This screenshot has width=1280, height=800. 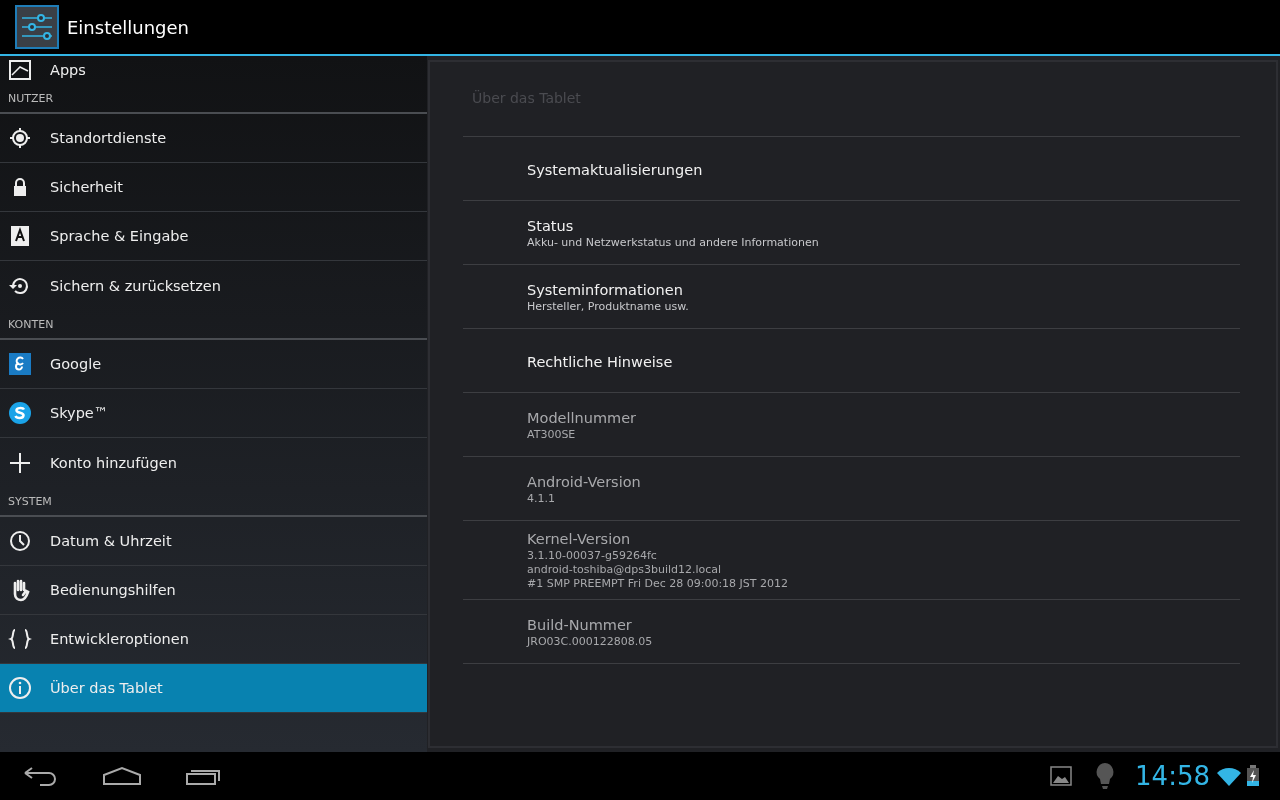 I want to click on plus-icon, so click(x=20, y=462).